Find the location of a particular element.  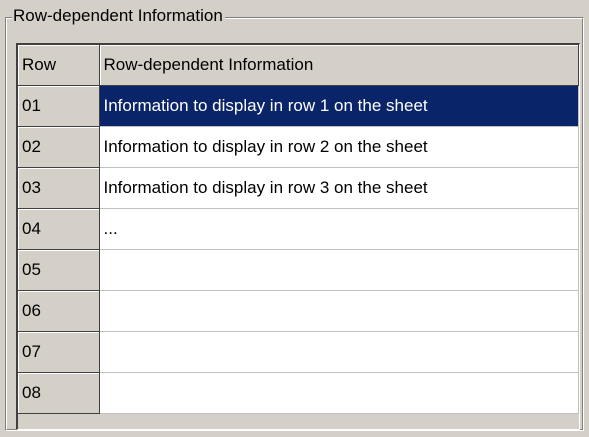

row-number-cell: 06 is located at coordinates (59, 311).